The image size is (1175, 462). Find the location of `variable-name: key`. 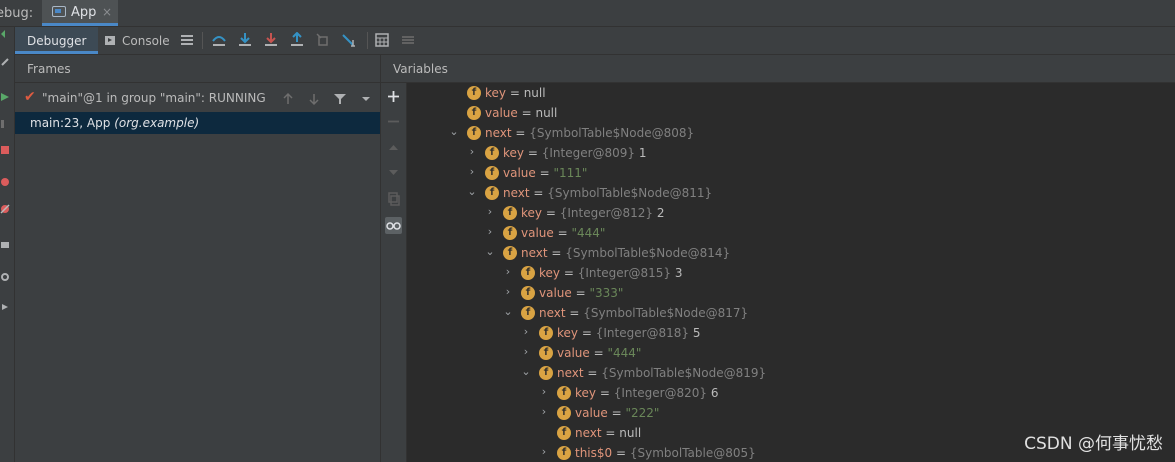

variable-name: key is located at coordinates (568, 333).